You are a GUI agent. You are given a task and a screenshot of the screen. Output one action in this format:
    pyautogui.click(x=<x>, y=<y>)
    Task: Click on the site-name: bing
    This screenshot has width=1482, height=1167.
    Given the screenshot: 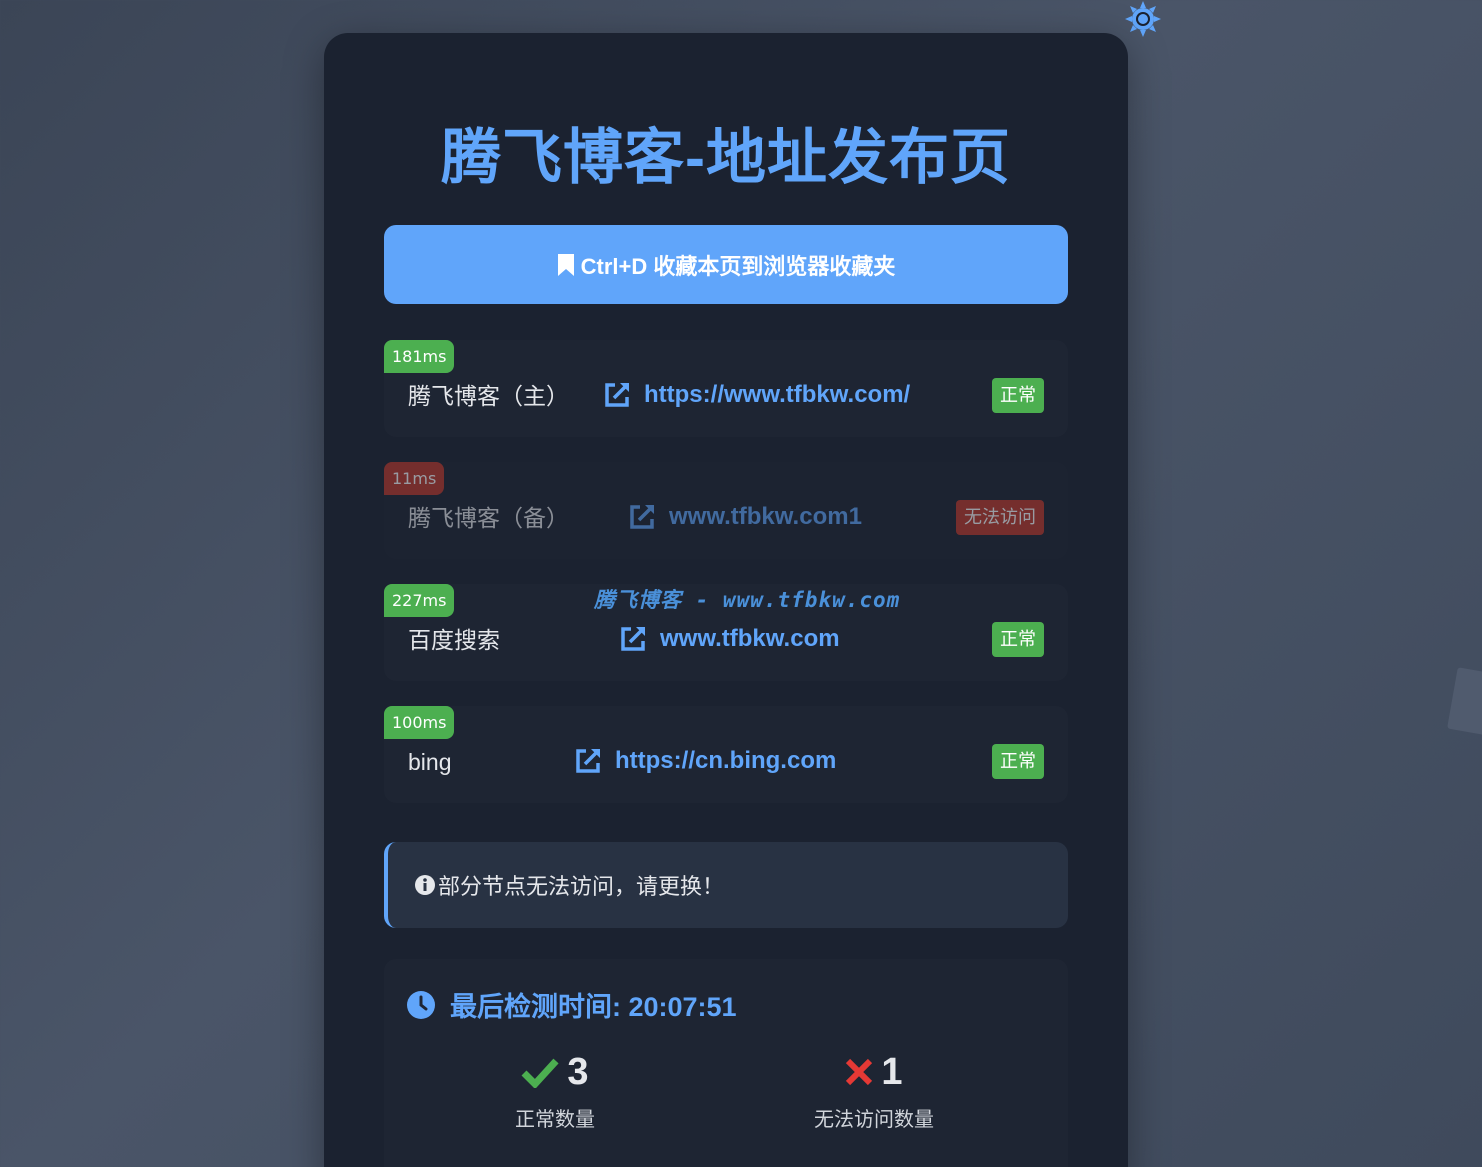 What is the action you would take?
    pyautogui.click(x=430, y=762)
    